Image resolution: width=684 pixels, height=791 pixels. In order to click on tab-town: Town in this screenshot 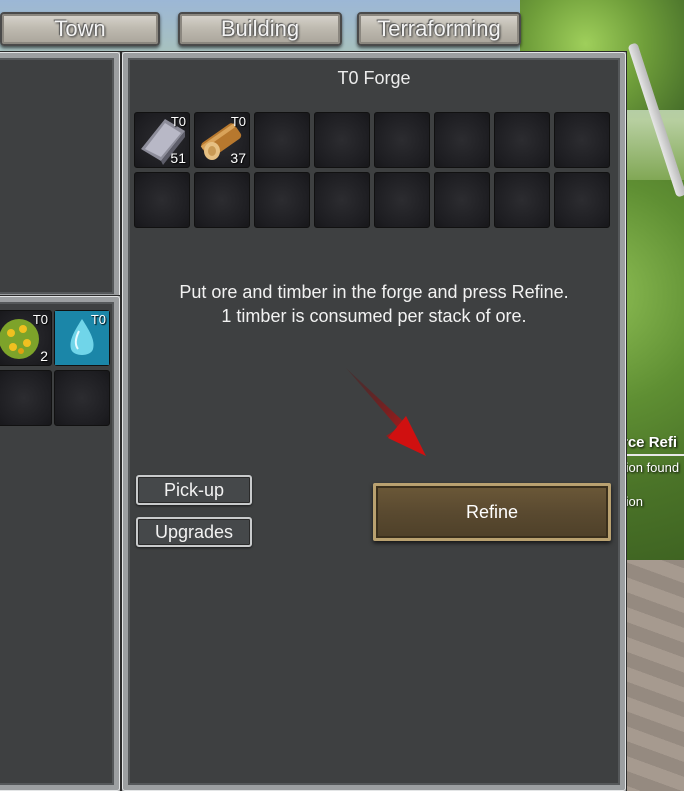, I will do `click(80, 29)`.